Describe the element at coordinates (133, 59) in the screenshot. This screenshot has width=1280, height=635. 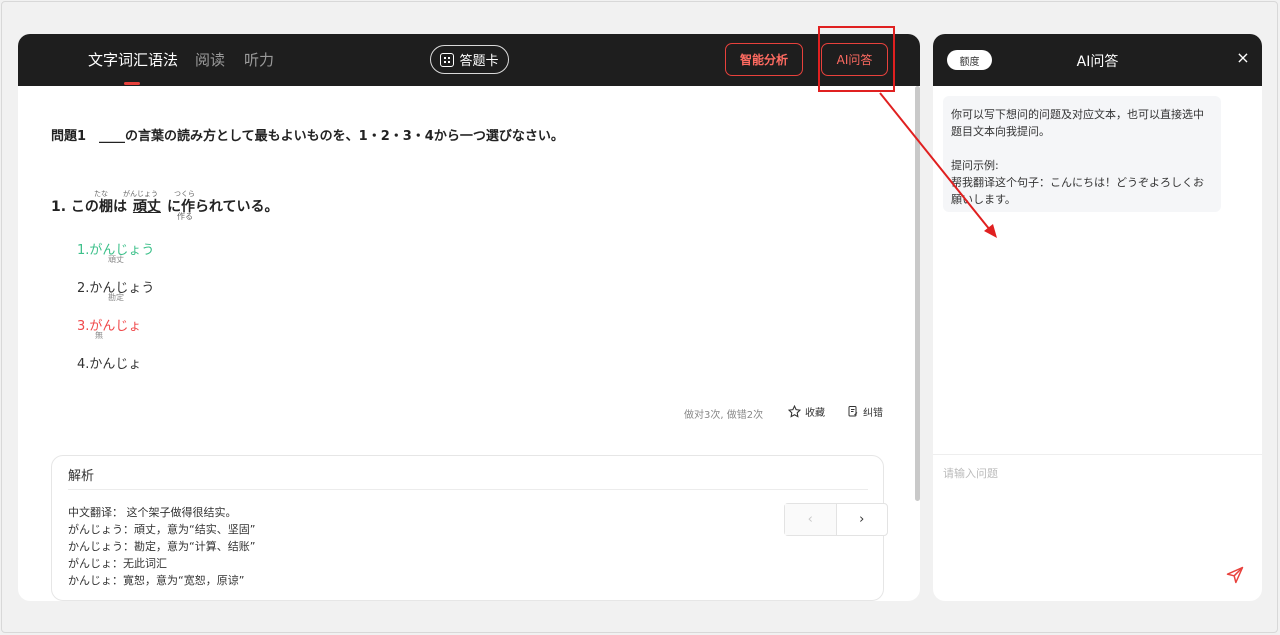
I see `tab-vocabulary-grammar: 文字词汇语法` at that location.